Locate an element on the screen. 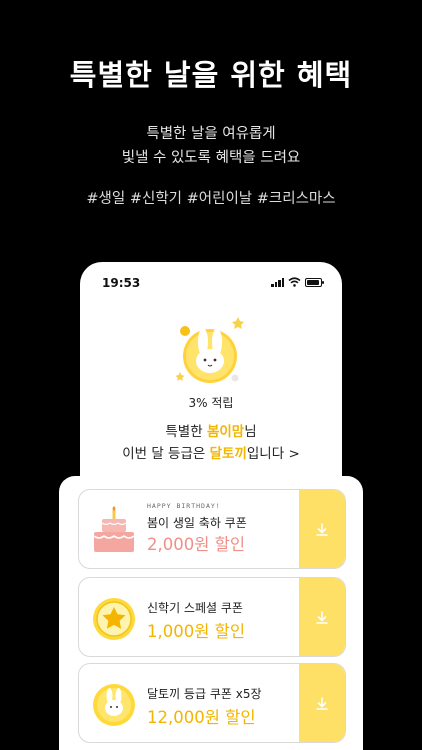  star-medal-icon is located at coordinates (114, 619).